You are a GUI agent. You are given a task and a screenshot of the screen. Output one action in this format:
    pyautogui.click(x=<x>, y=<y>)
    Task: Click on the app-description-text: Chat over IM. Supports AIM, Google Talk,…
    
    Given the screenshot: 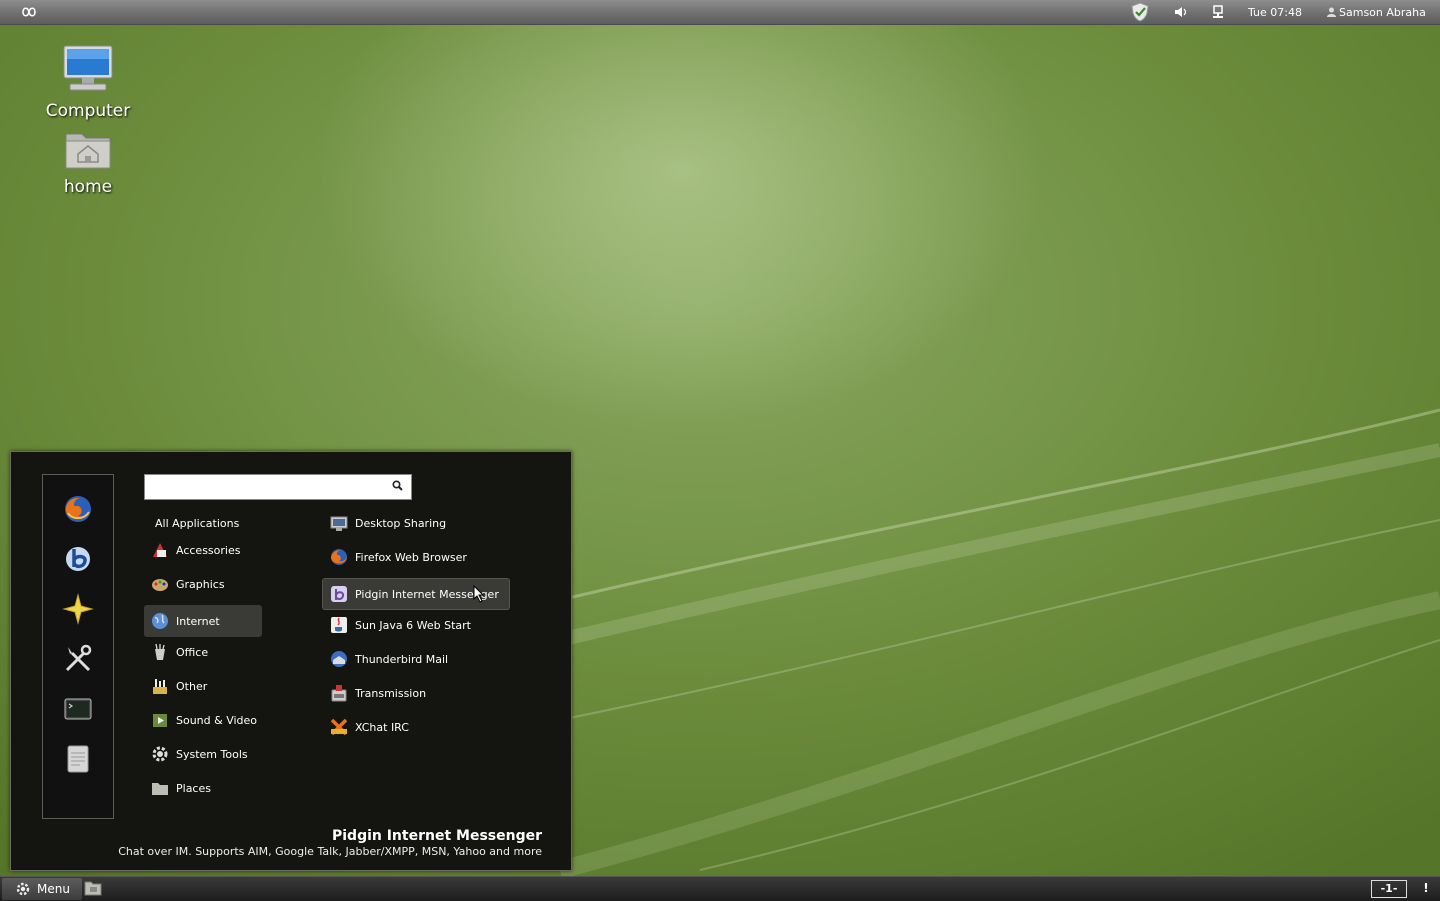 What is the action you would take?
    pyautogui.click(x=330, y=851)
    